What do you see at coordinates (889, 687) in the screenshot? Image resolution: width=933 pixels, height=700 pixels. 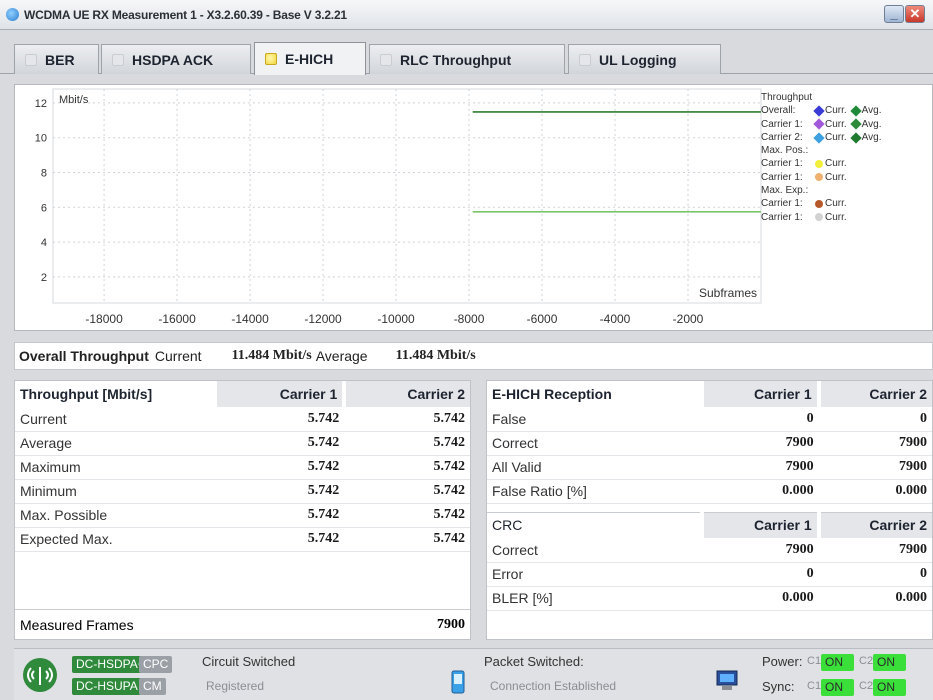 I see `sync-c2-indicator: ON` at bounding box center [889, 687].